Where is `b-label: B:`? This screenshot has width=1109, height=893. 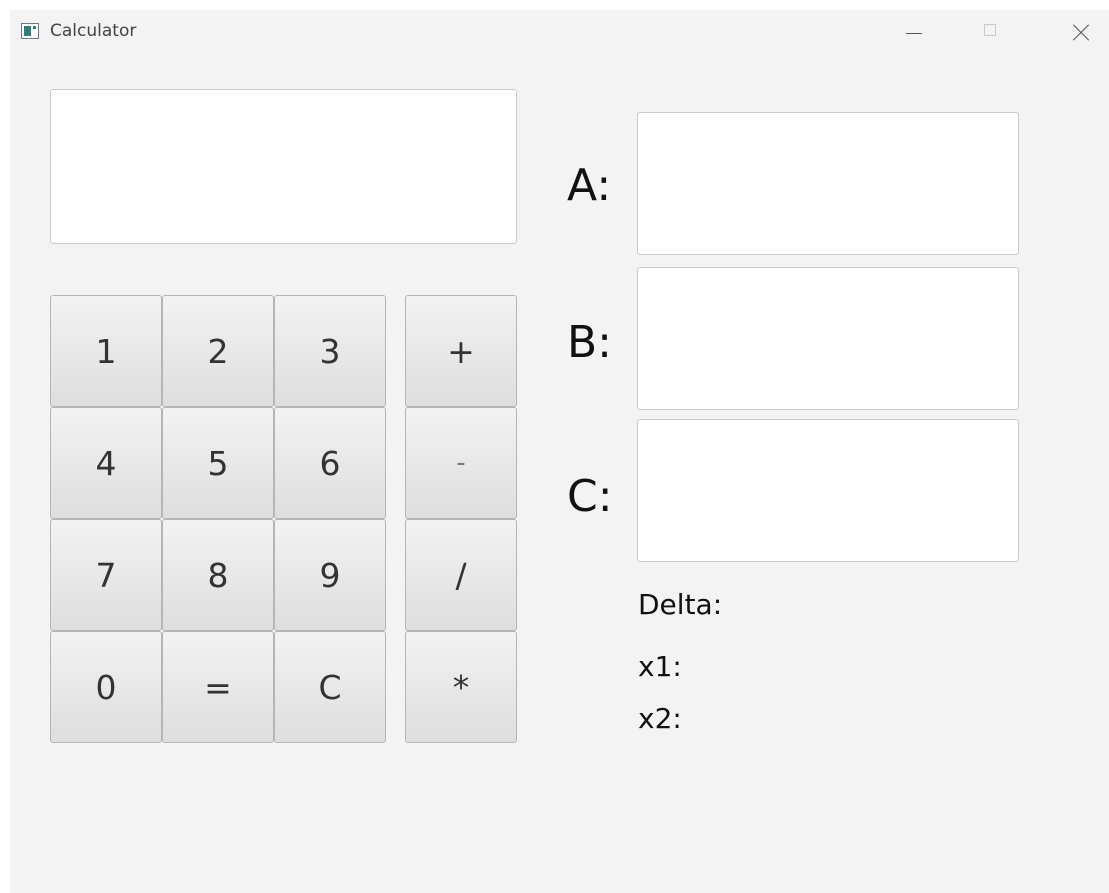 b-label: B: is located at coordinates (590, 342).